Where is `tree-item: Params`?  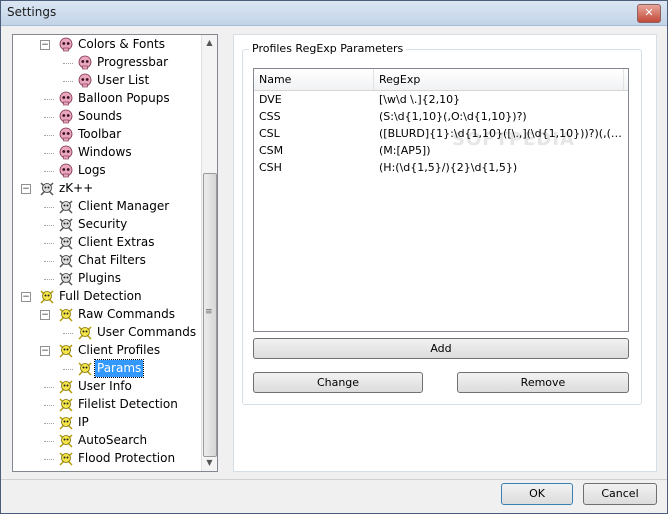
tree-item: Params is located at coordinates (107, 368).